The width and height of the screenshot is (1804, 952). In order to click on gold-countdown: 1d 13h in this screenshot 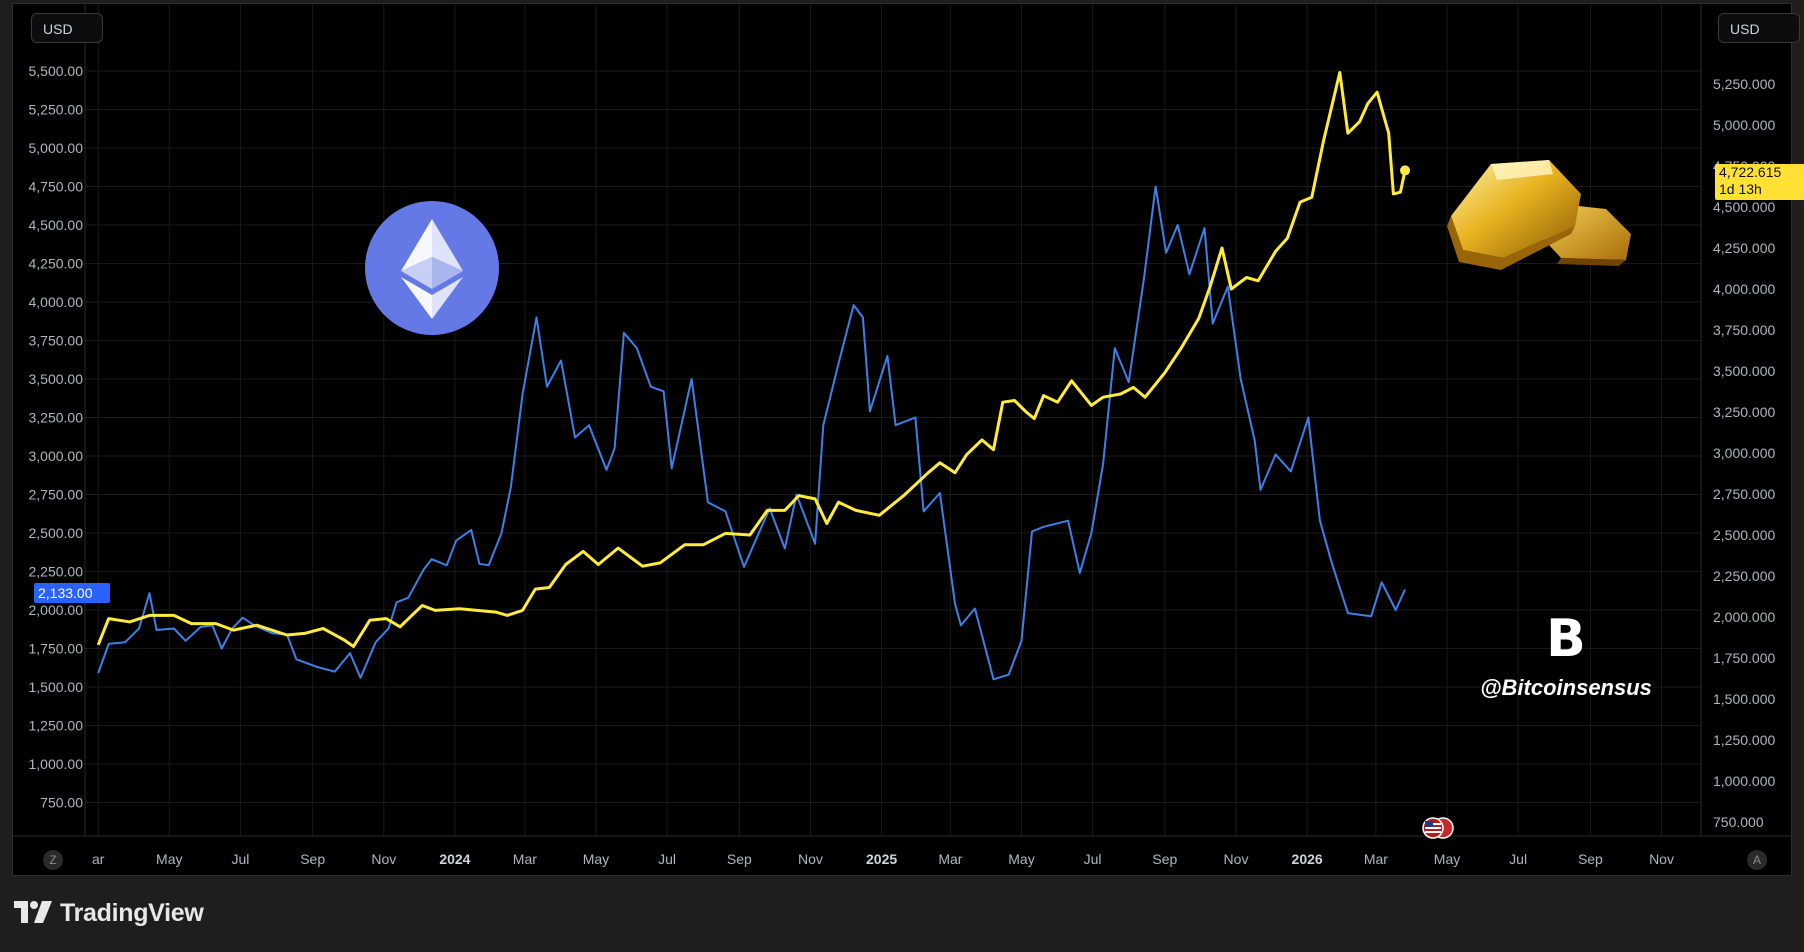, I will do `click(1740, 189)`.